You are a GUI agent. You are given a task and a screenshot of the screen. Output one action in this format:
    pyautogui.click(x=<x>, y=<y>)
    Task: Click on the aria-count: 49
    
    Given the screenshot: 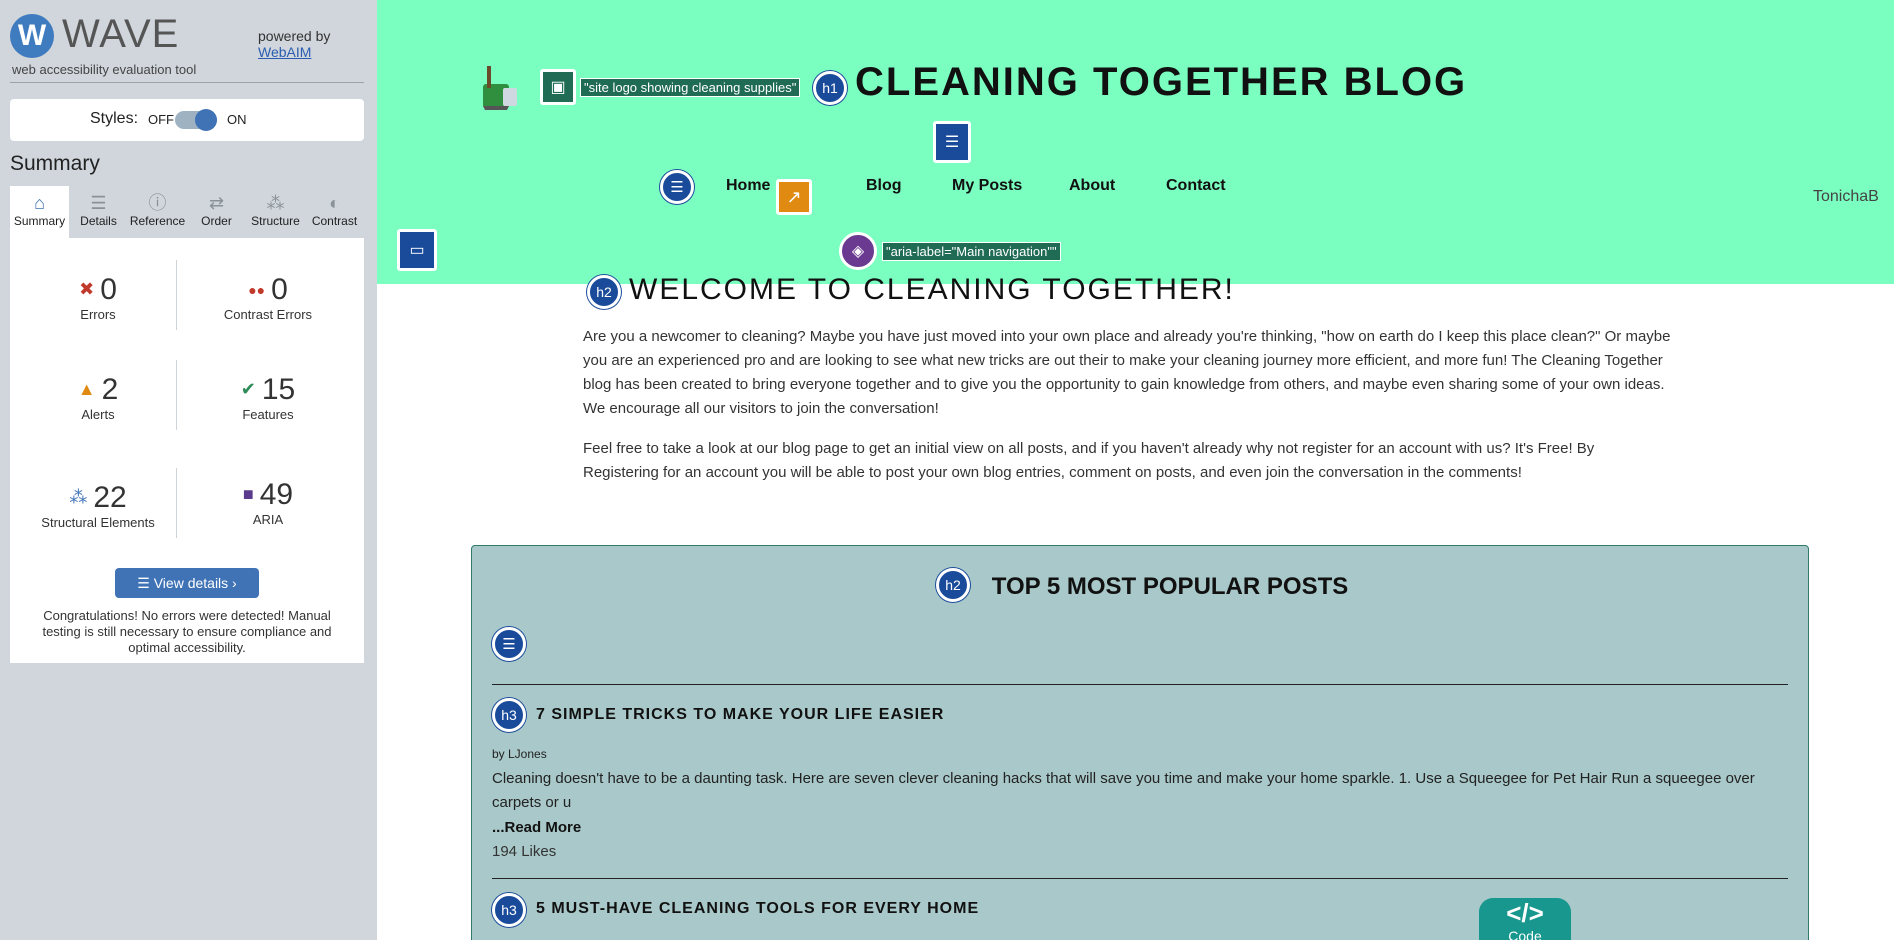 What is the action you would take?
    pyautogui.click(x=276, y=494)
    